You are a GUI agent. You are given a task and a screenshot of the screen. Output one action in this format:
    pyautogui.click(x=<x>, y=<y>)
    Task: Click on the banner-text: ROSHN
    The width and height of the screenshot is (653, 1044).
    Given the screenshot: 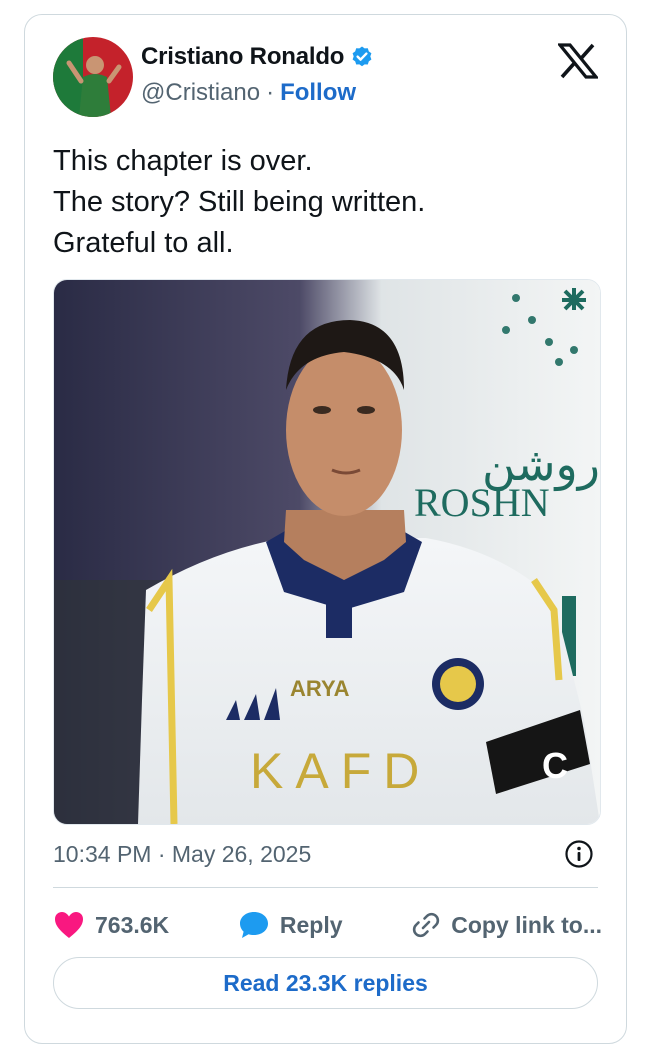 What is the action you would take?
    pyautogui.click(x=482, y=502)
    